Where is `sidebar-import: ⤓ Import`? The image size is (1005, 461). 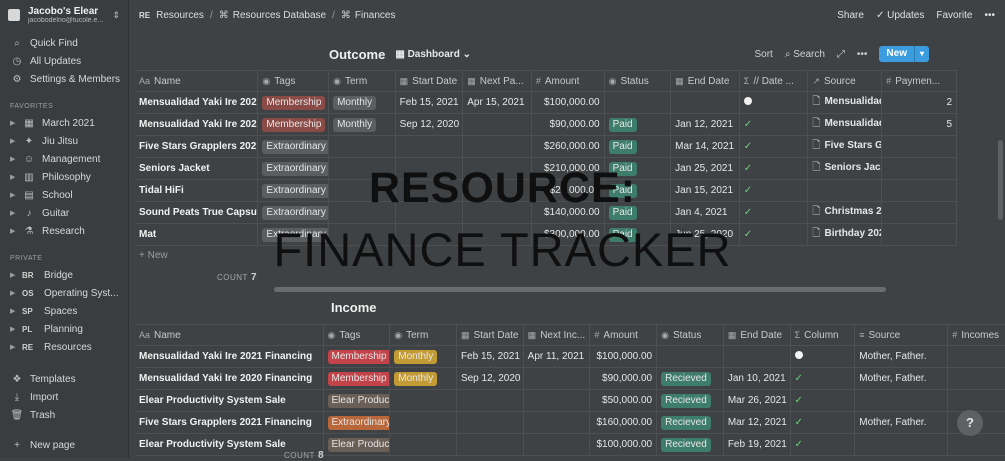 sidebar-import: ⤓ Import is located at coordinates (64, 397).